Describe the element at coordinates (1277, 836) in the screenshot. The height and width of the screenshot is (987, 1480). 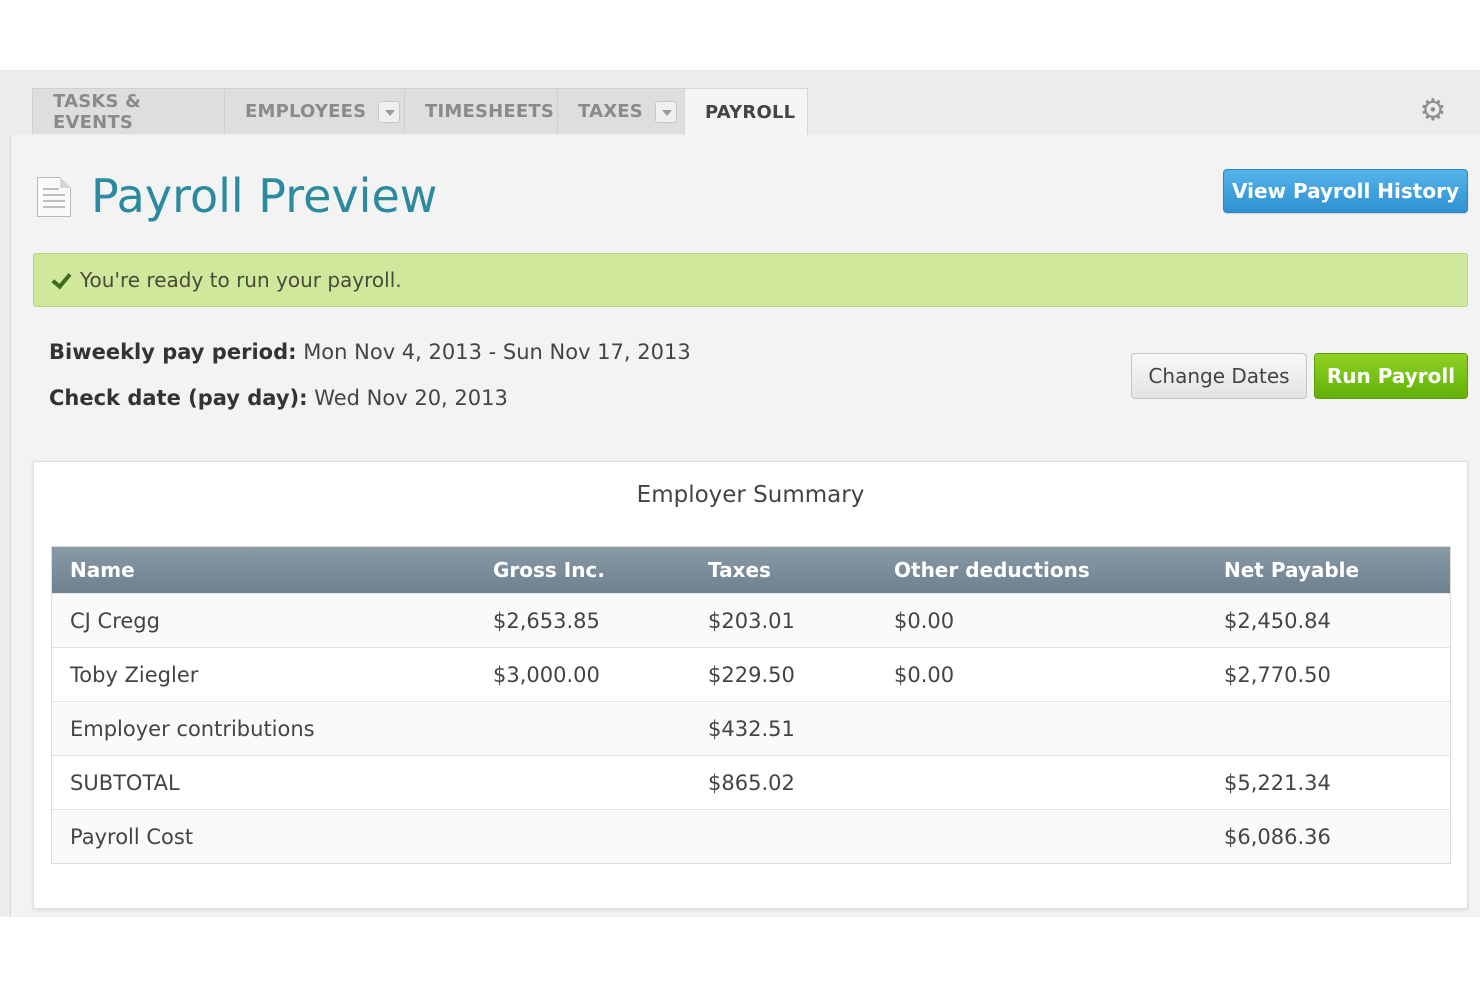
I see `cell-net: $6,086.36` at that location.